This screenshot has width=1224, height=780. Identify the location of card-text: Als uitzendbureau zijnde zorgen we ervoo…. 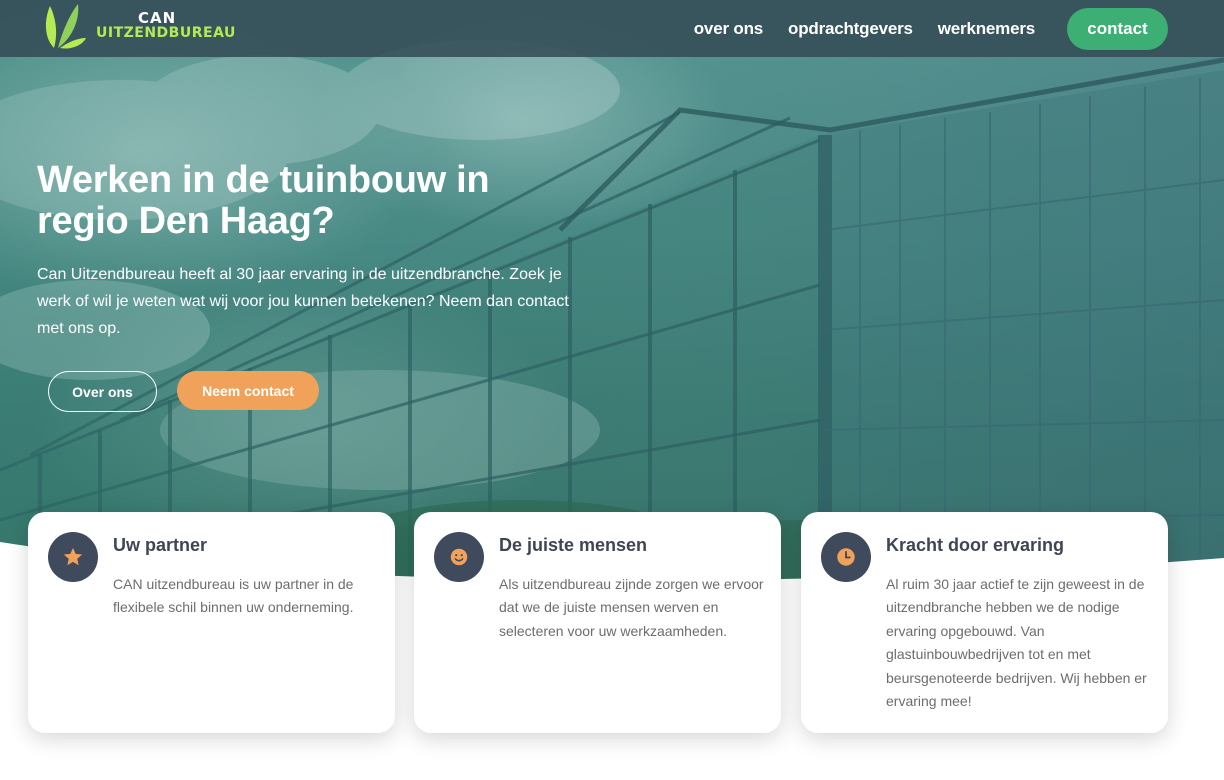
(631, 607).